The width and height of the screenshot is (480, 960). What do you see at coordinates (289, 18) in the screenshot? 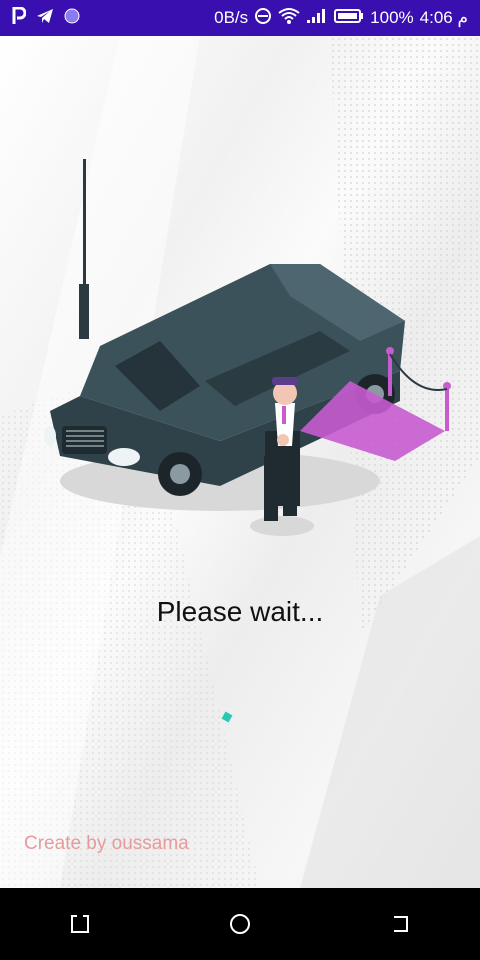
I see `wifi-icon` at bounding box center [289, 18].